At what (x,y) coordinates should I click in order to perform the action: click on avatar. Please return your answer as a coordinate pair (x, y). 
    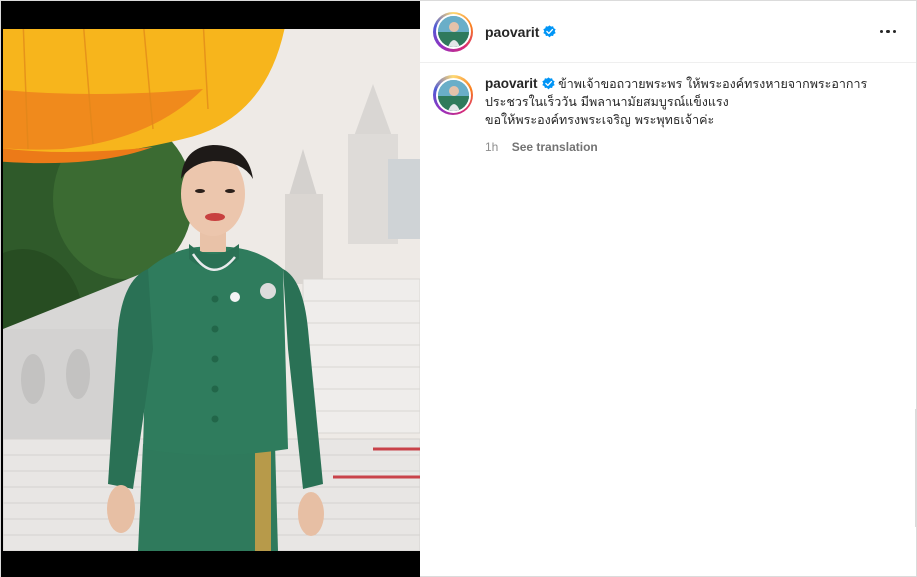
    Looking at the image, I should click on (453, 31).